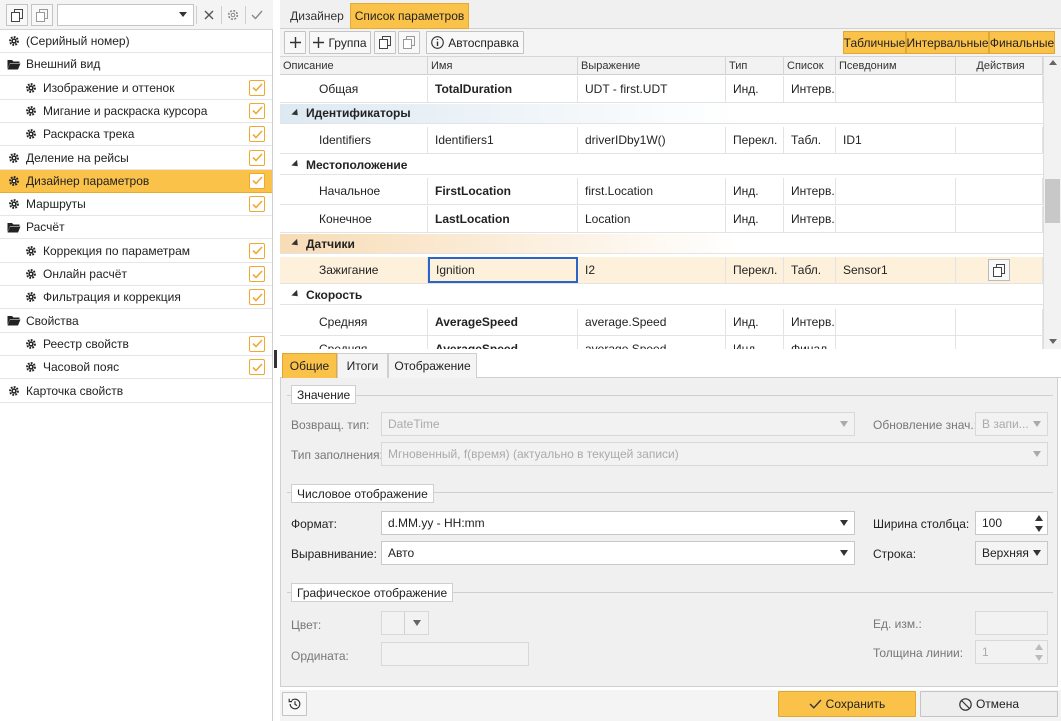 This screenshot has height=721, width=1061. I want to click on autohelp-button: Автосправка, so click(475, 42).